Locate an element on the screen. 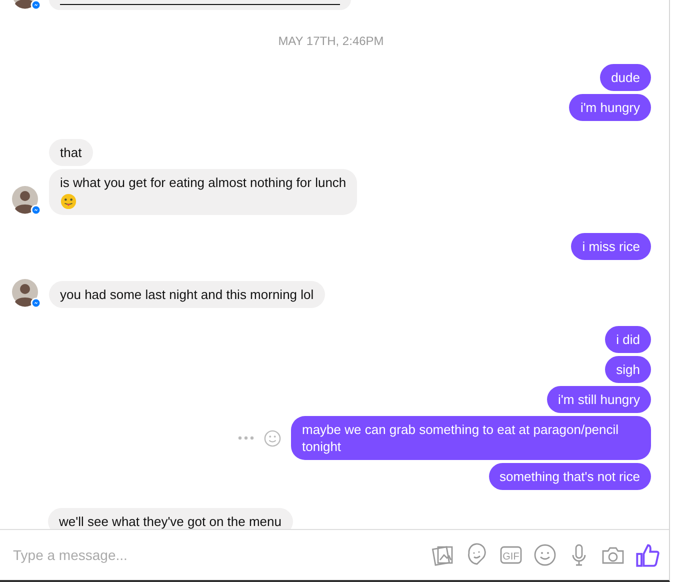  message-bubble: maybe we can grab something to eat at paragon/pencil tonight is located at coordinates (471, 438).